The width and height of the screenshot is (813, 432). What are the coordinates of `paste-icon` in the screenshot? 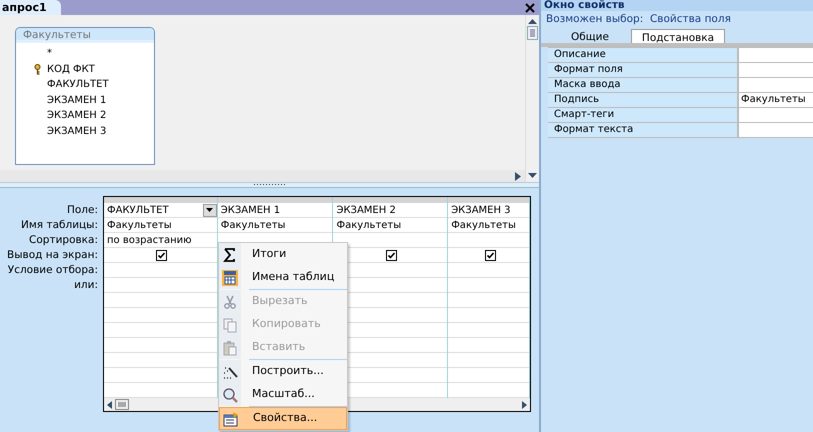 It's located at (230, 348).